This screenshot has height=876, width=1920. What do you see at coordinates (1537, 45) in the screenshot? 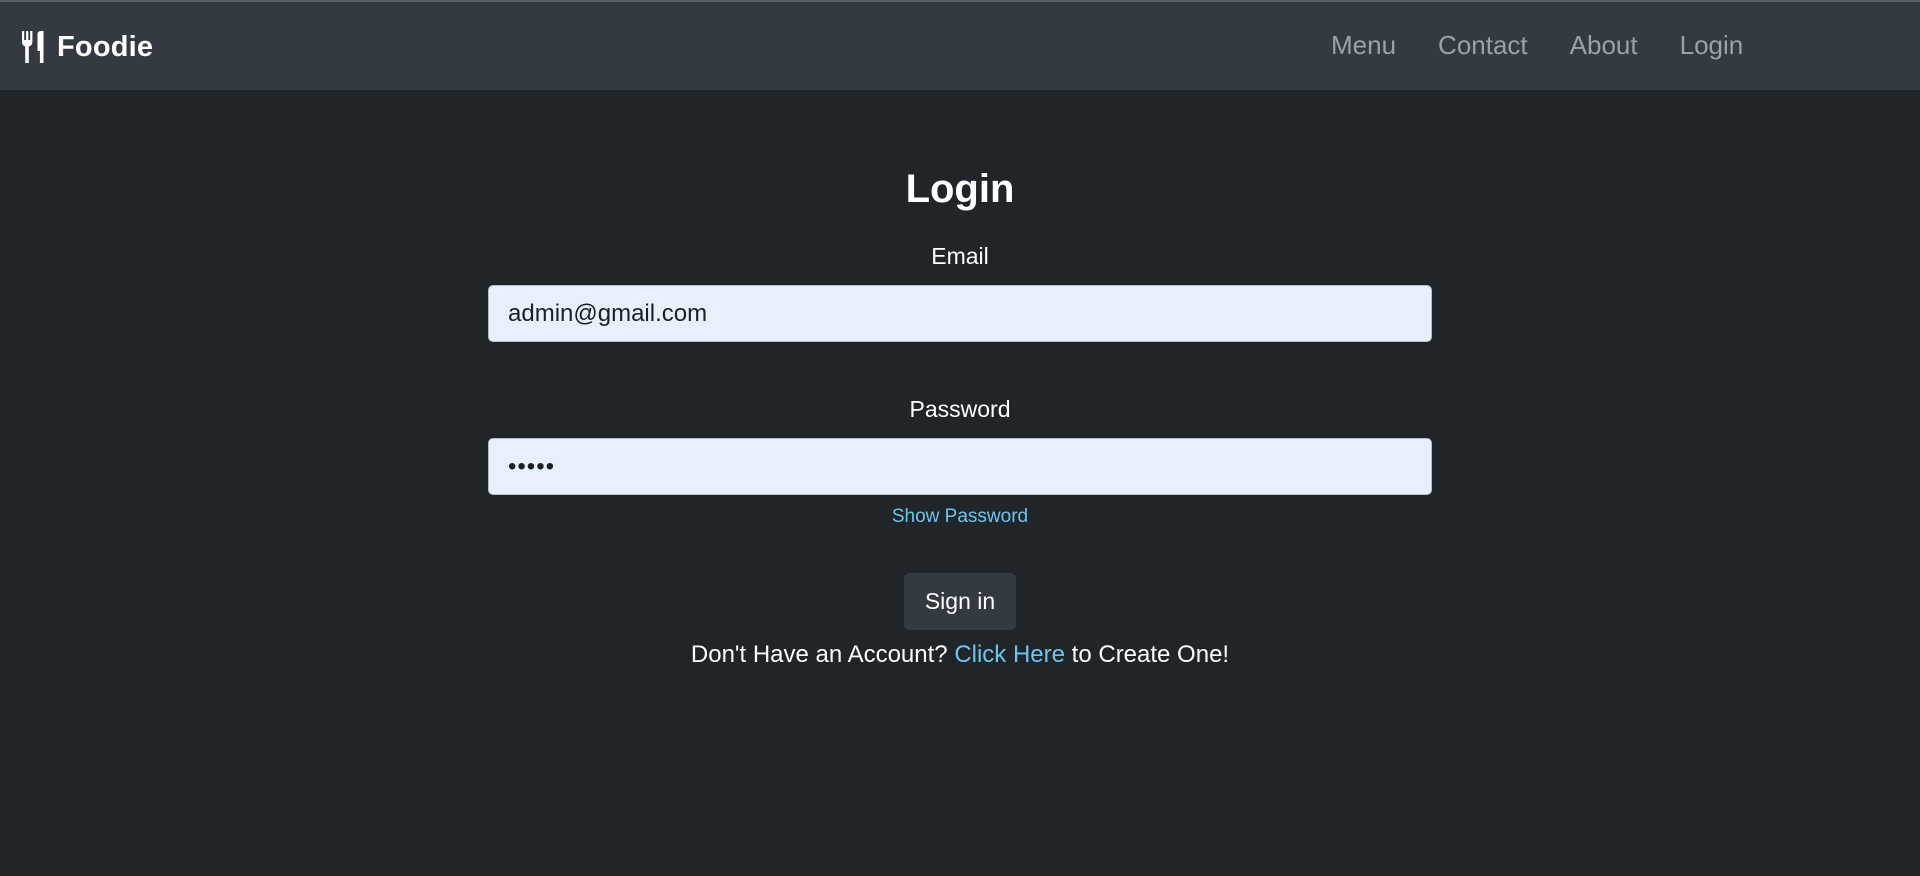
I see `nav-links: Menu Contact About Login` at bounding box center [1537, 45].